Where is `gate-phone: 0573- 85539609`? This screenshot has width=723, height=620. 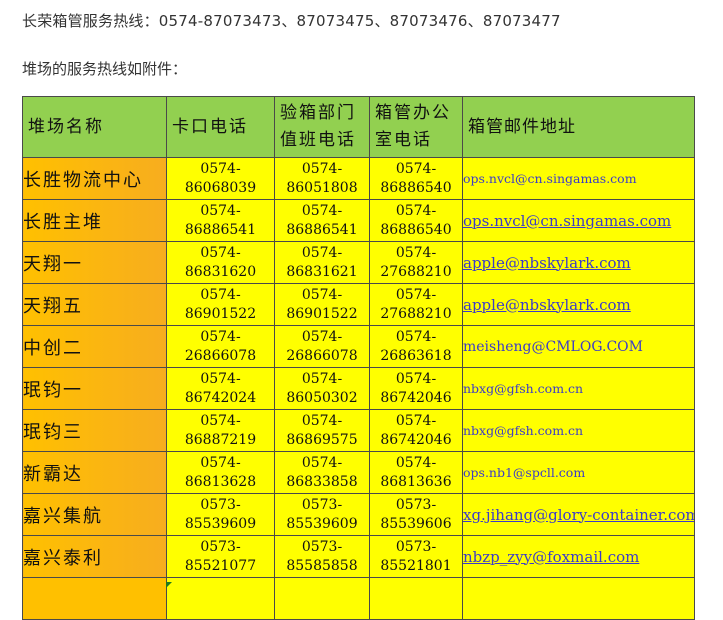
gate-phone: 0573- 85539609 is located at coordinates (220, 514).